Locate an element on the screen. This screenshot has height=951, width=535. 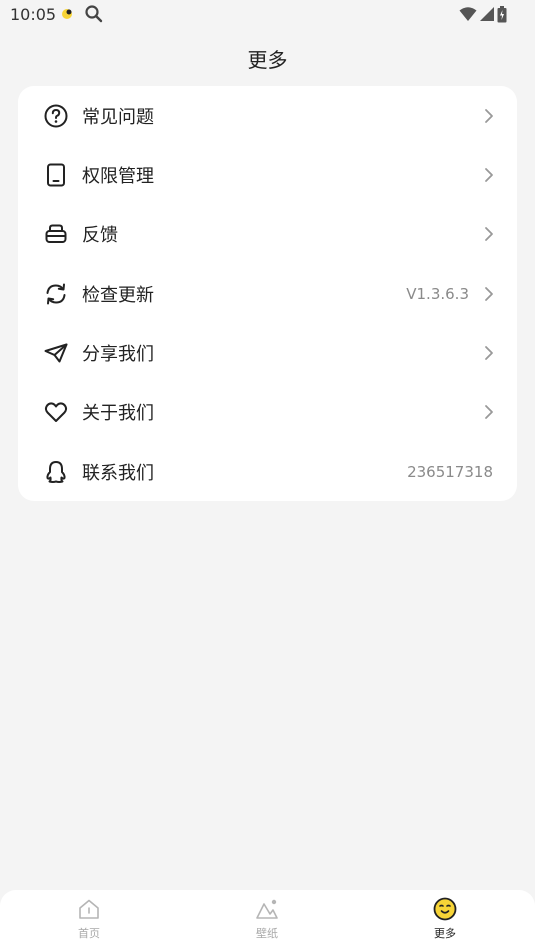
nav-label: 更多 is located at coordinates (445, 933).